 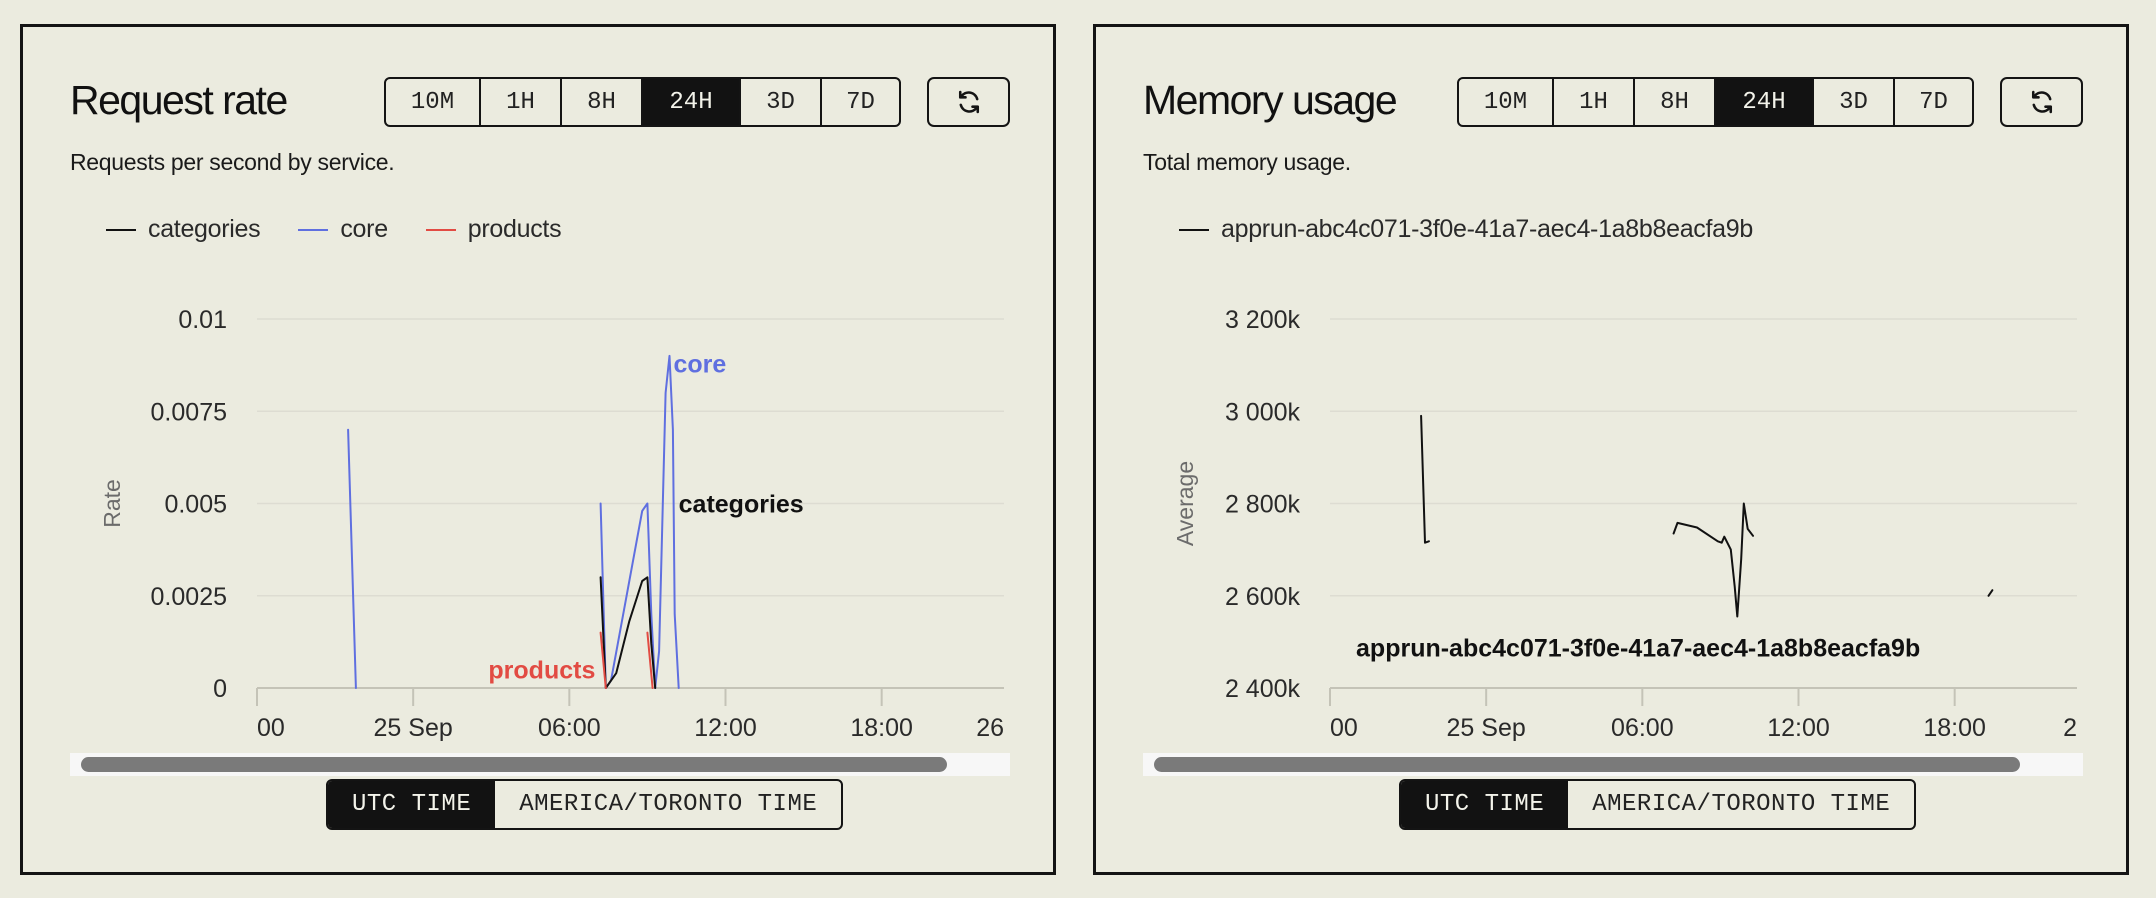 What do you see at coordinates (202, 320) in the screenshot?
I see `y-tick-label: 0.01` at bounding box center [202, 320].